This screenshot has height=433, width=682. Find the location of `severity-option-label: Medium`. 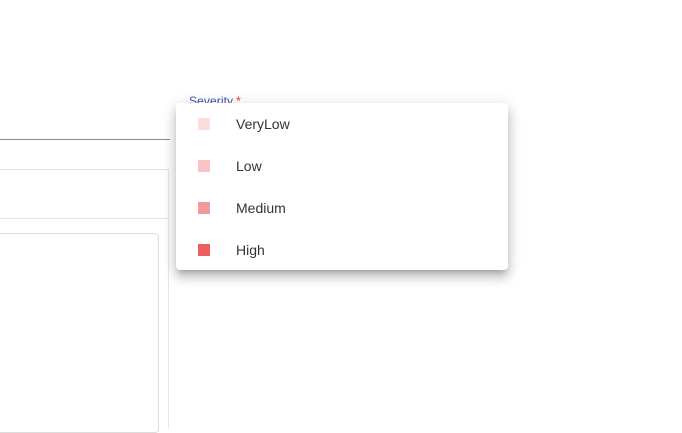

severity-option-label: Medium is located at coordinates (261, 208).